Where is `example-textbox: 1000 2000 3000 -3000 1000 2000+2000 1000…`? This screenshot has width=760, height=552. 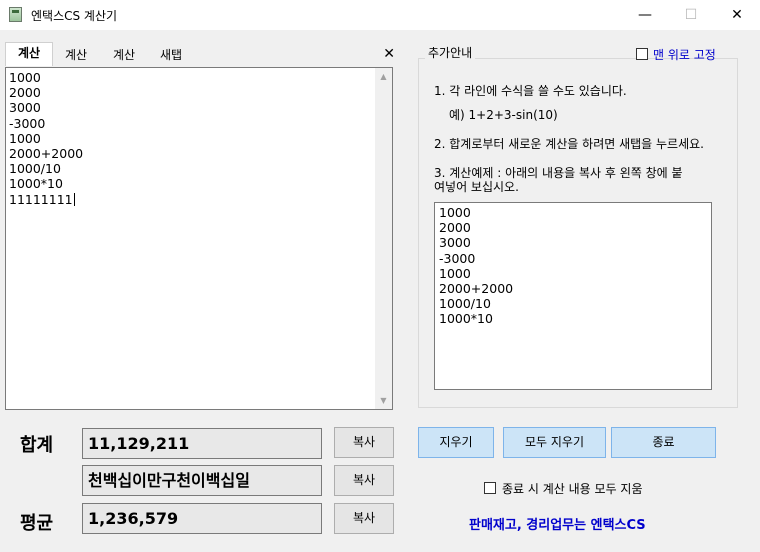
example-textbox: 1000 2000 3000 -3000 1000 2000+2000 1000… is located at coordinates (573, 296).